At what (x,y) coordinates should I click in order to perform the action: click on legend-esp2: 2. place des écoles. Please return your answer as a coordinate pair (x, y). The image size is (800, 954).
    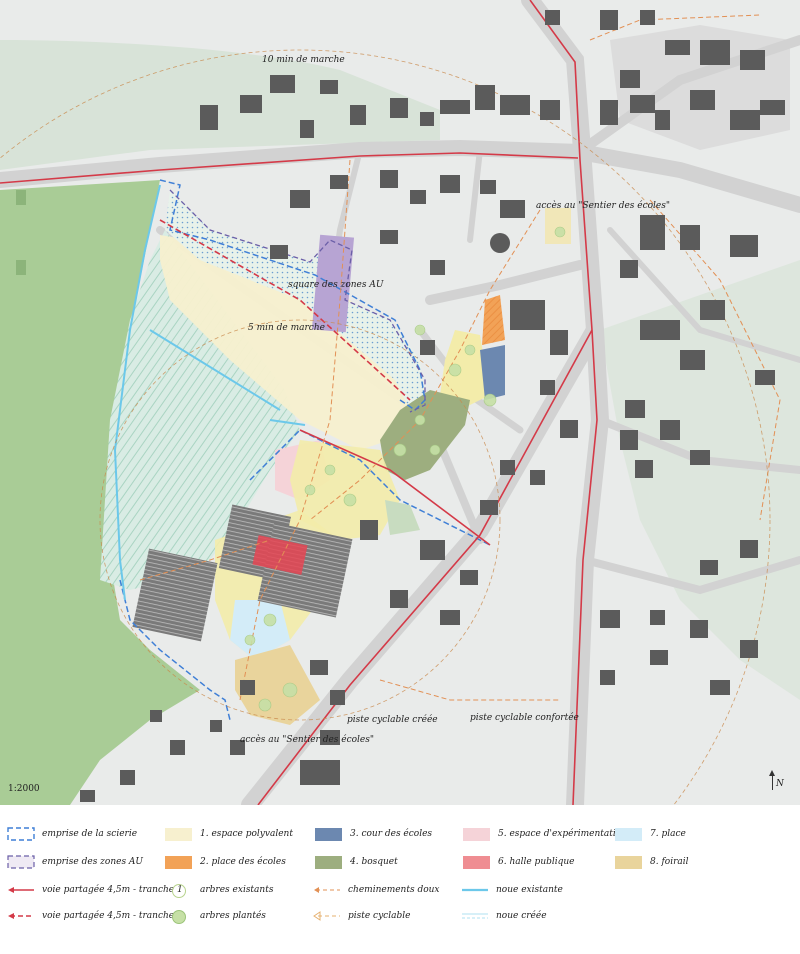
    Looking at the image, I should click on (225, 862).